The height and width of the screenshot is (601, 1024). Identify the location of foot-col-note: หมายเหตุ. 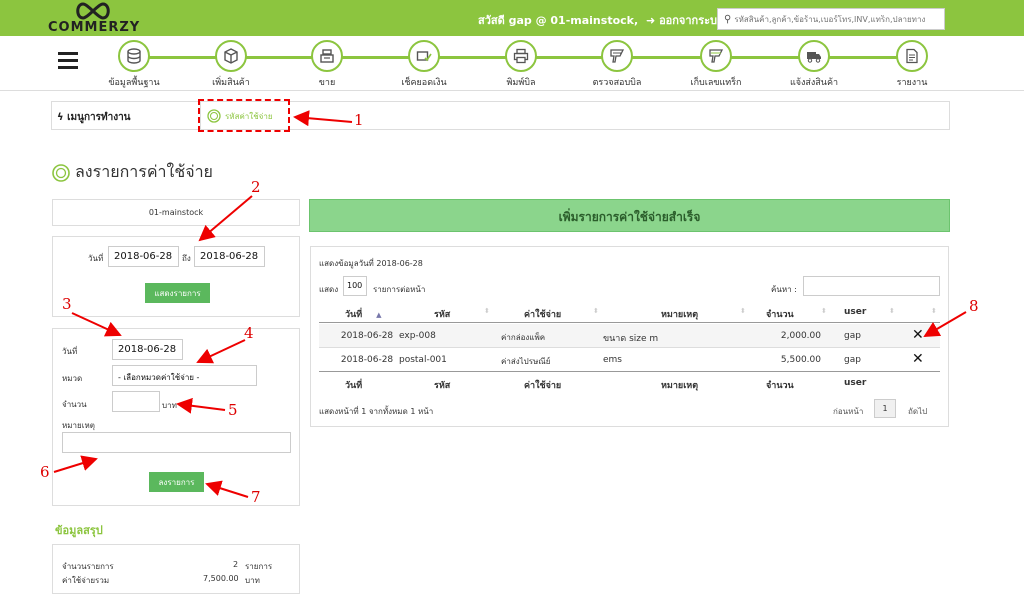
(680, 386).